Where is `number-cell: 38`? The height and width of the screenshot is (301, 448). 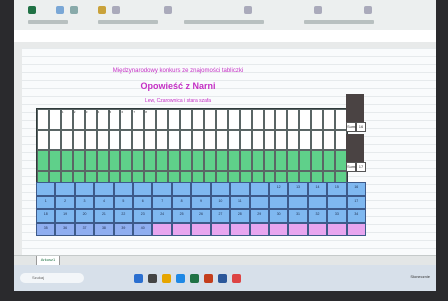 number-cell: 38 is located at coordinates (104, 229).